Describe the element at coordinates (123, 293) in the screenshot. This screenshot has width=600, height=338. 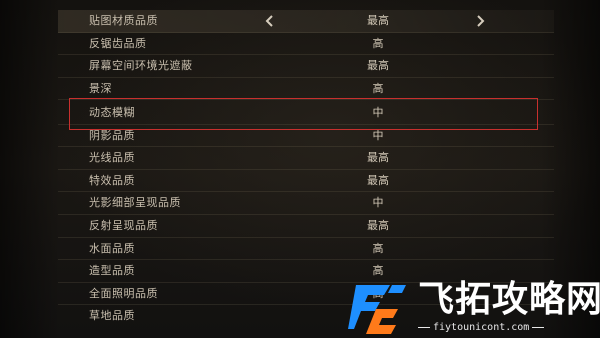
I see `setting-label: 全面照明品质` at that location.